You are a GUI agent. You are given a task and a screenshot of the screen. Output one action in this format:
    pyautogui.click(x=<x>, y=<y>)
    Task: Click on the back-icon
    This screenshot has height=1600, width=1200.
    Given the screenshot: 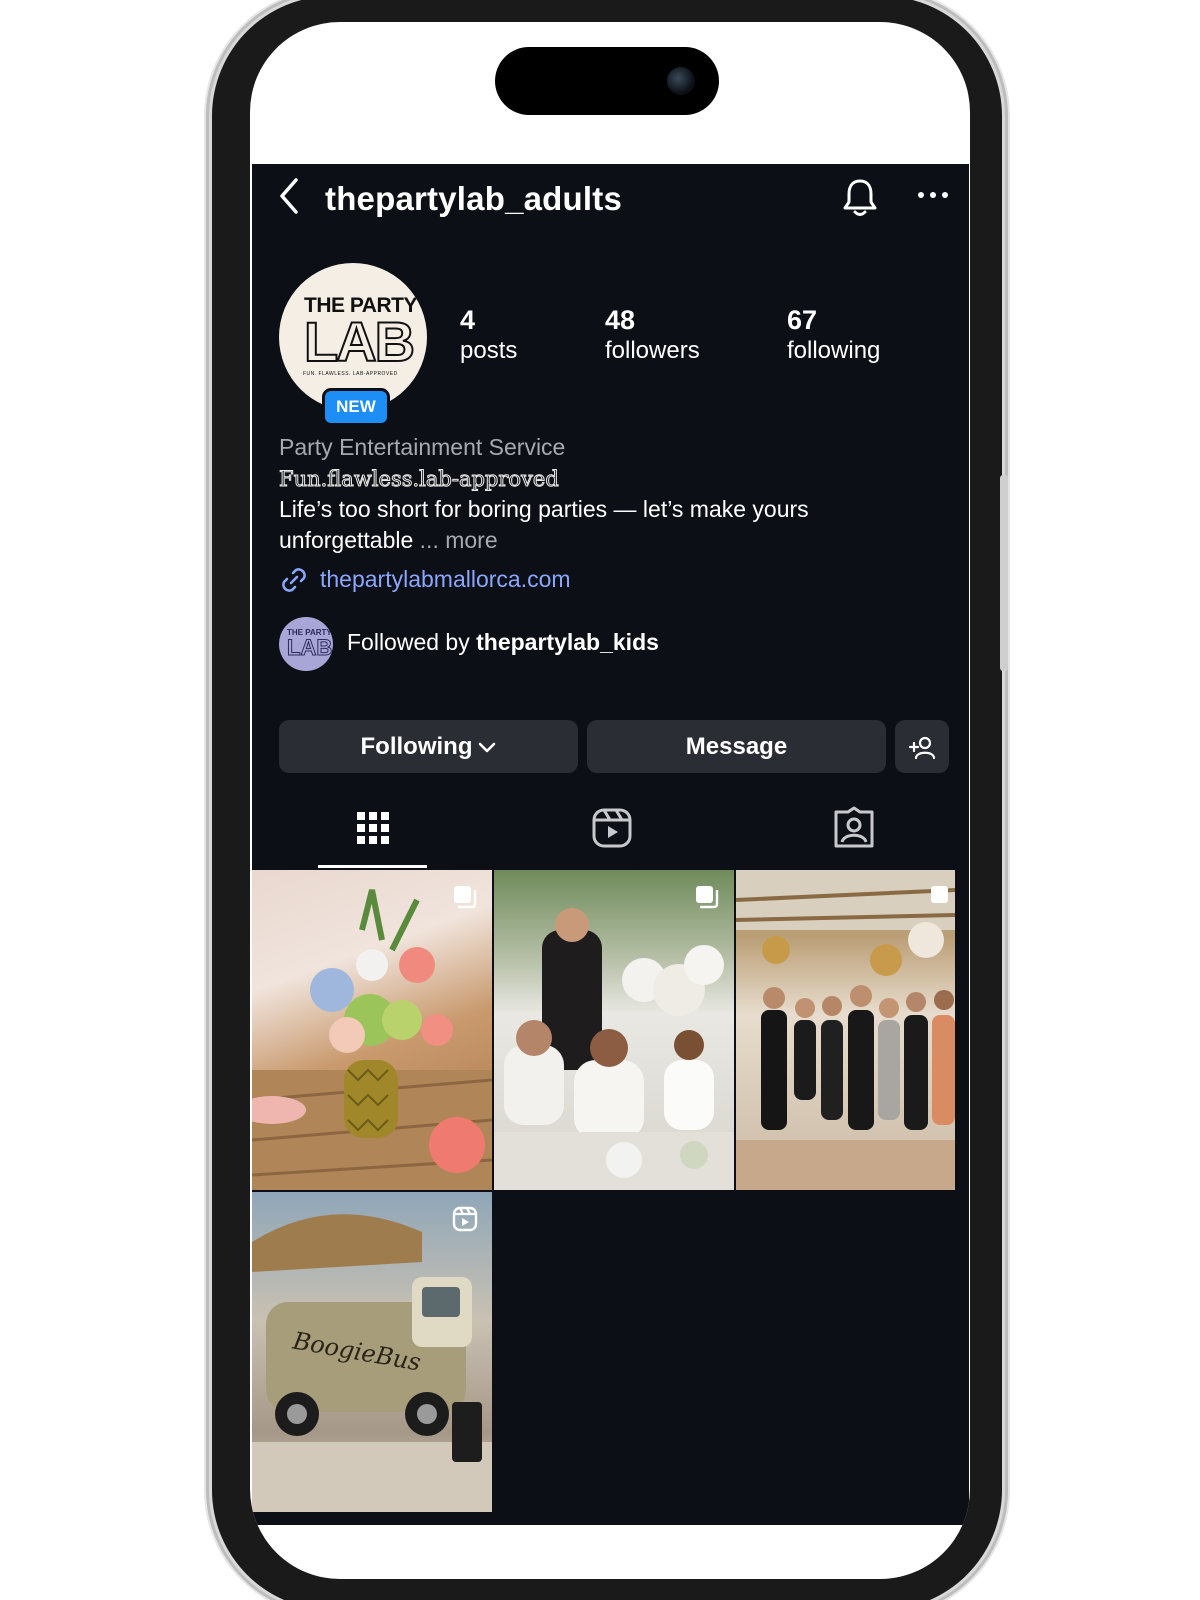 What is the action you would take?
    pyautogui.click(x=289, y=196)
    